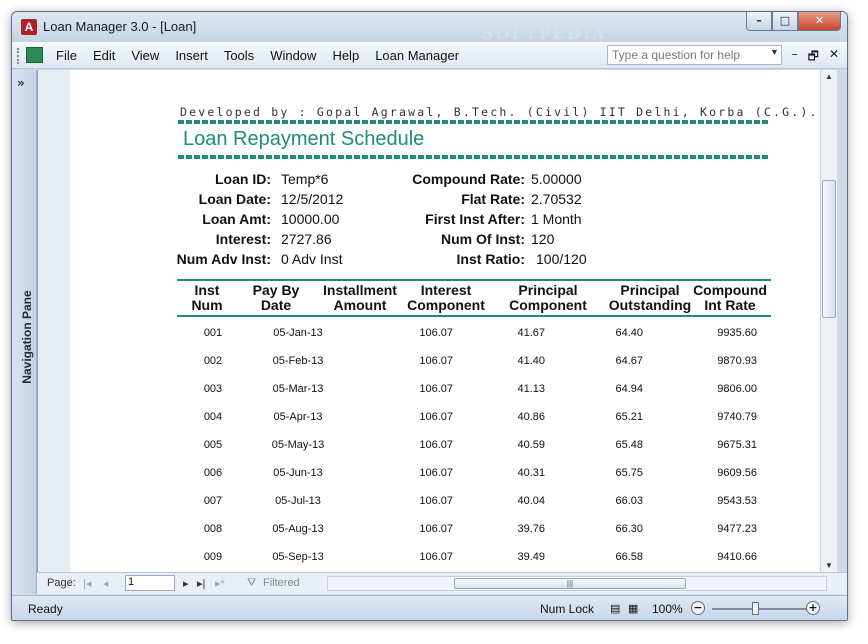 The height and width of the screenshot is (644, 868). What do you see at coordinates (737, 389) in the screenshot?
I see `principal-outstanding-cell: 9806.00` at bounding box center [737, 389].